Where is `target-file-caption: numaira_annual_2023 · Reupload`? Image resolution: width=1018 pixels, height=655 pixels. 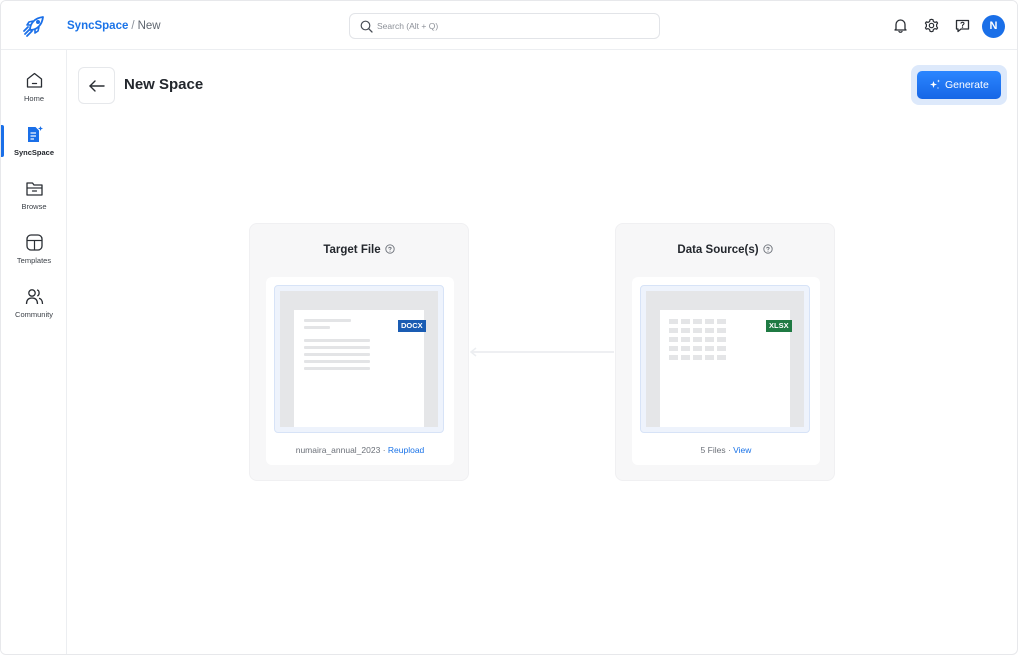 target-file-caption: numaira_annual_2023 · Reupload is located at coordinates (360, 450).